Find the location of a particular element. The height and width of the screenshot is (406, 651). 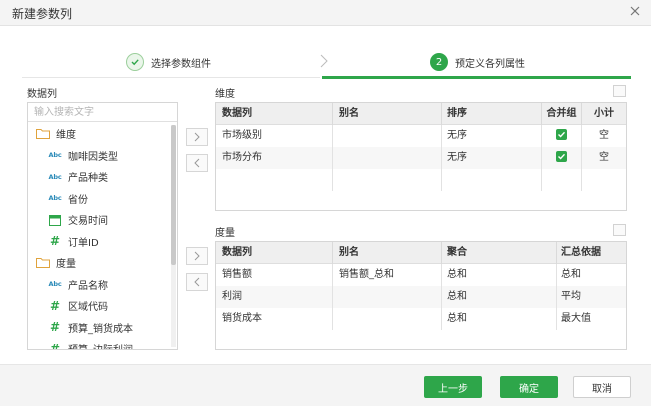

tree-item: Abc 产品名称 is located at coordinates (99, 285).